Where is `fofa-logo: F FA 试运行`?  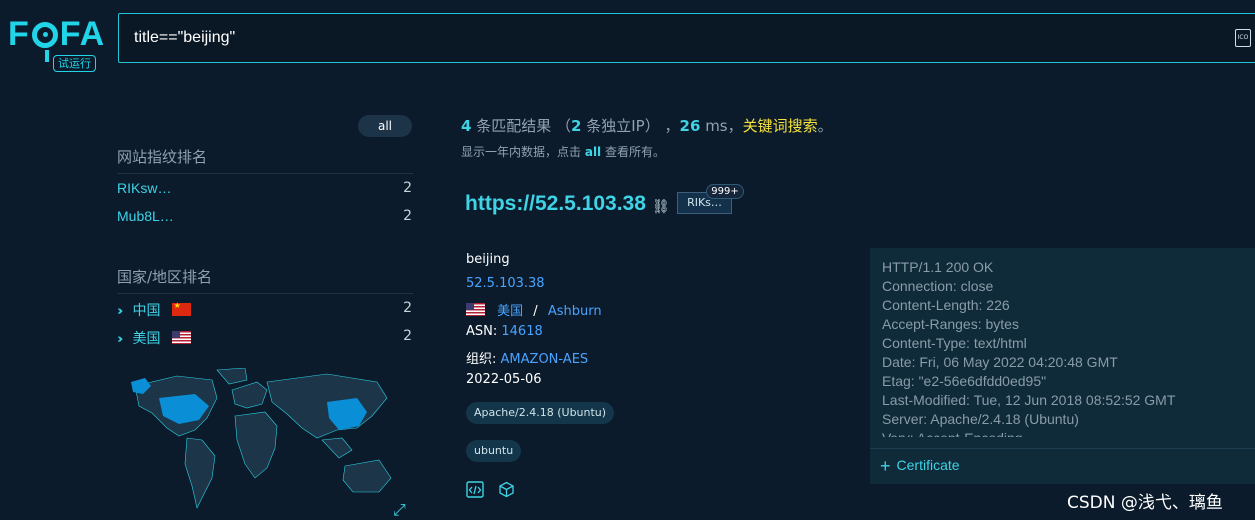
fofa-logo: F FA 试运行 is located at coordinates (58, 45).